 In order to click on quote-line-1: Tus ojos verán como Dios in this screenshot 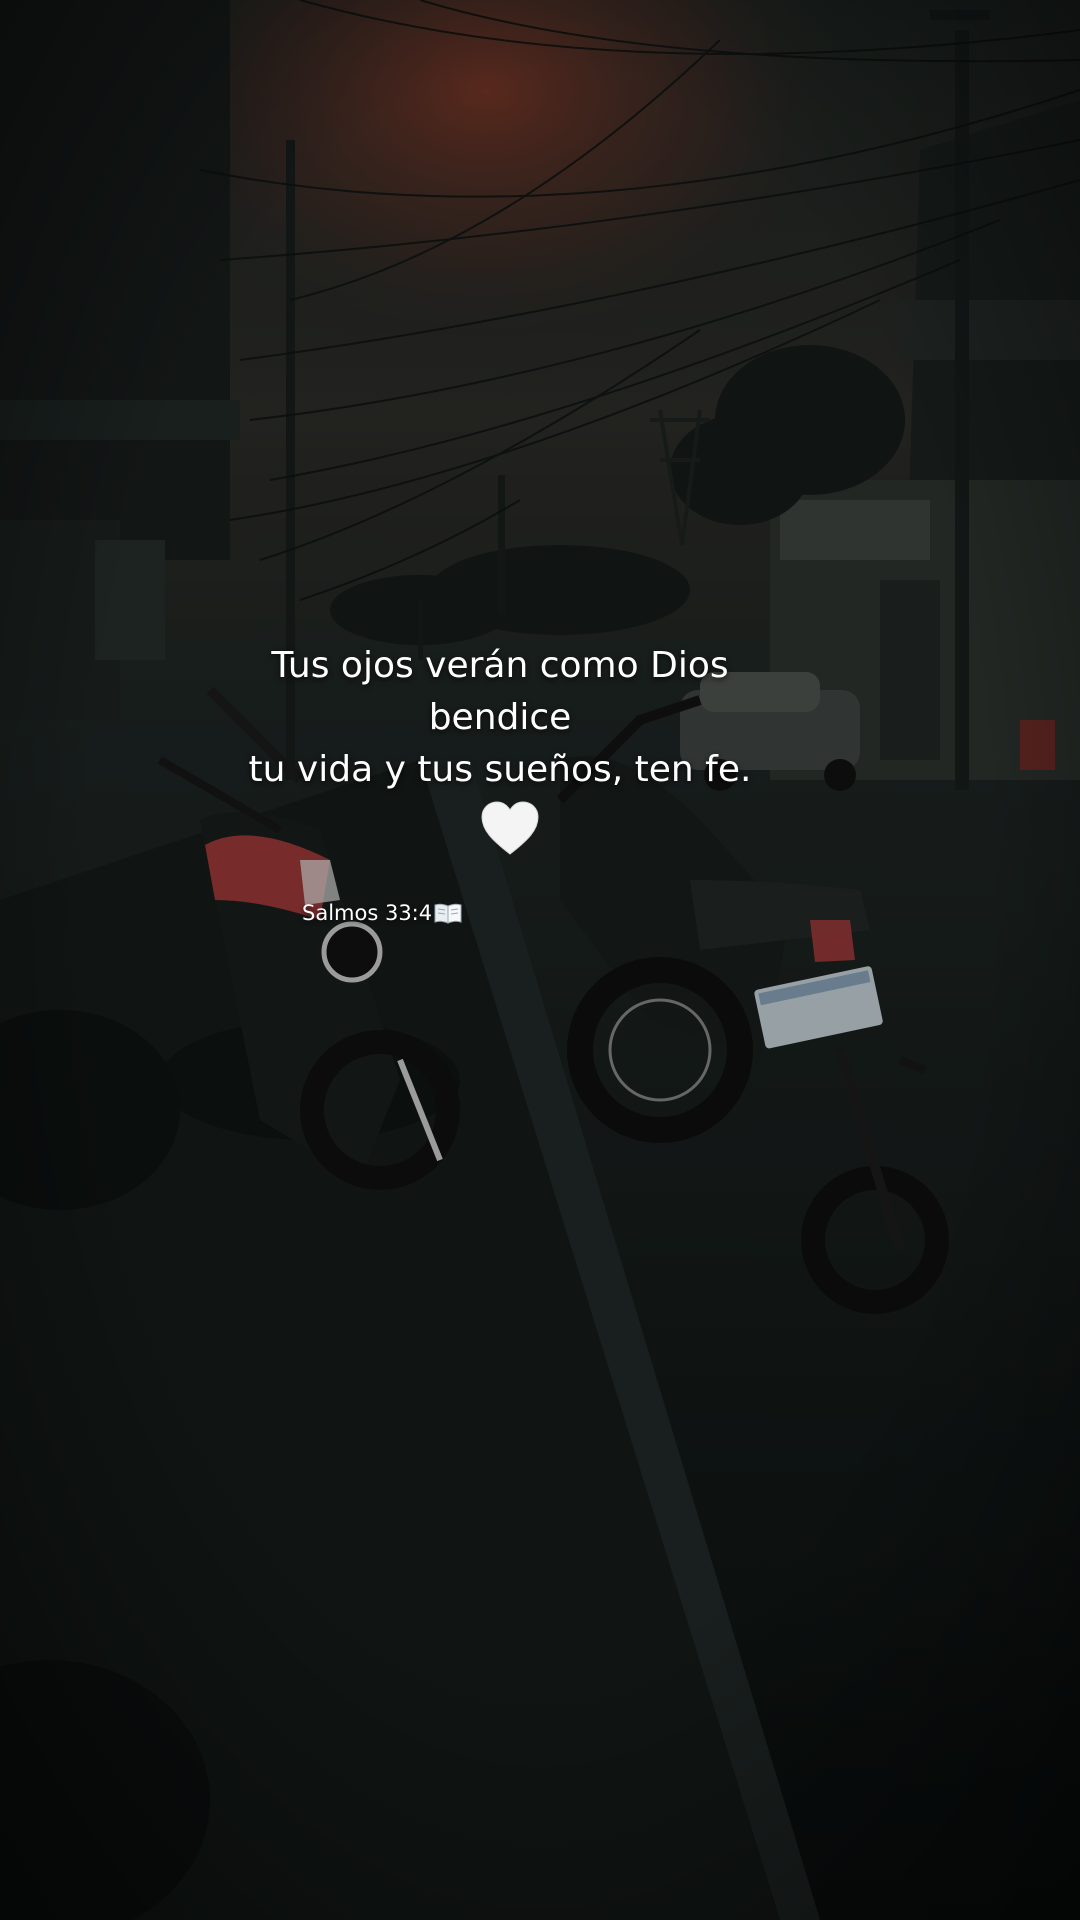, I will do `click(500, 665)`.